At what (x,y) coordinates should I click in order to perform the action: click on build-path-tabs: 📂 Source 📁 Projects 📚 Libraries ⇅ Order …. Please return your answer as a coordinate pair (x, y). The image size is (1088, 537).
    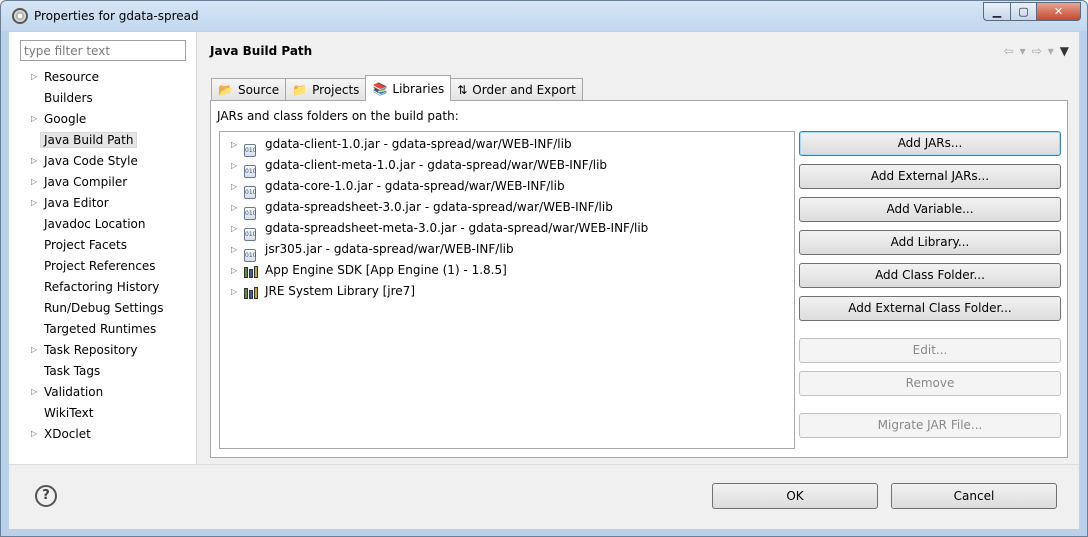
    Looking at the image, I should click on (397, 88).